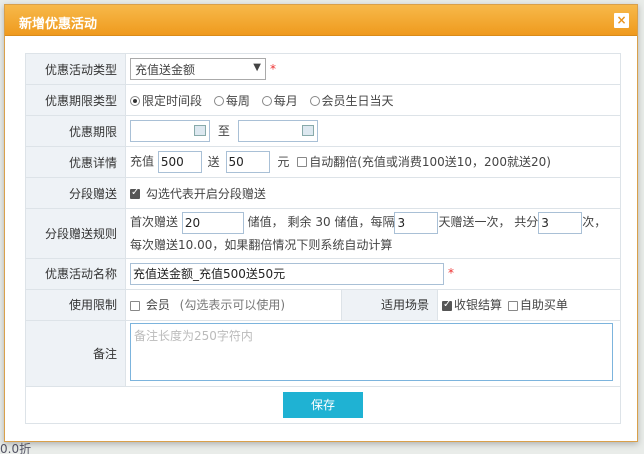  Describe the element at coordinates (213, 161) in the screenshot. I see `detail-mid: 送` at that location.